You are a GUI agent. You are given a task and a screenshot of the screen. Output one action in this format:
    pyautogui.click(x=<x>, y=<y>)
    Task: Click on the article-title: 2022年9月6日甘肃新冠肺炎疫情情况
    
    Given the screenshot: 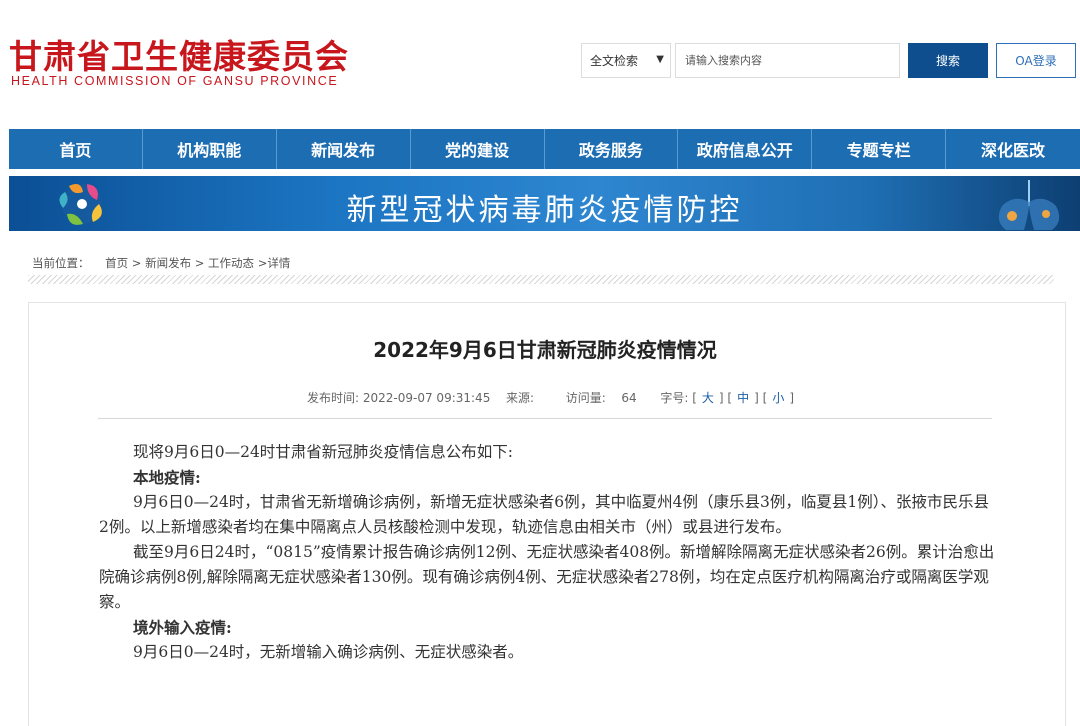 What is the action you would take?
    pyautogui.click(x=545, y=350)
    